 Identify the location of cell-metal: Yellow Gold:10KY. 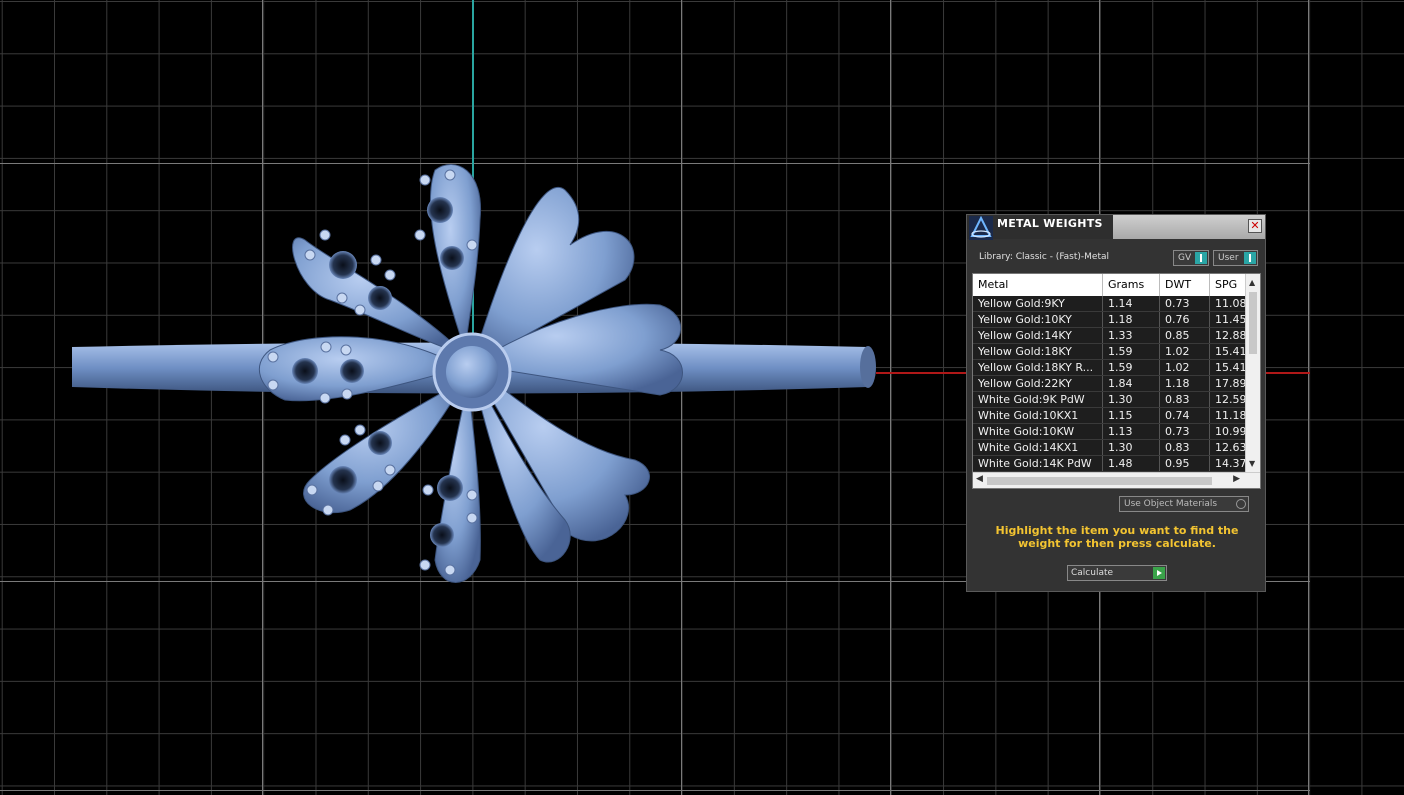
(1038, 319).